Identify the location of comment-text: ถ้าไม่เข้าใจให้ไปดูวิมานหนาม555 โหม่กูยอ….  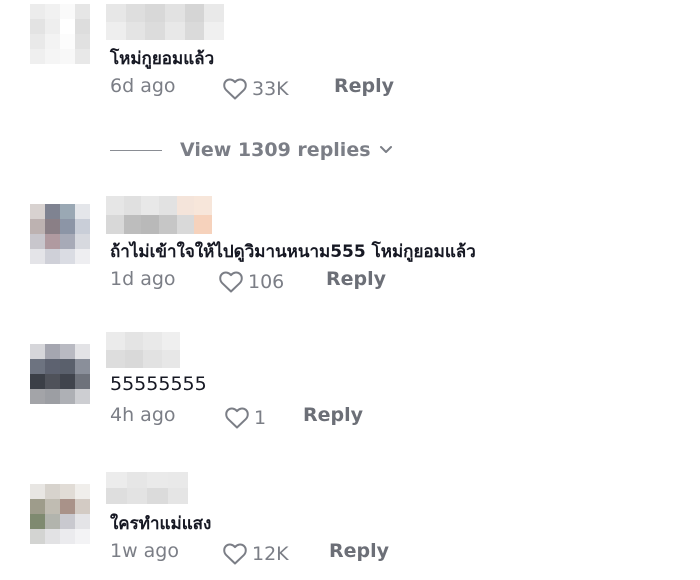
(293, 252).